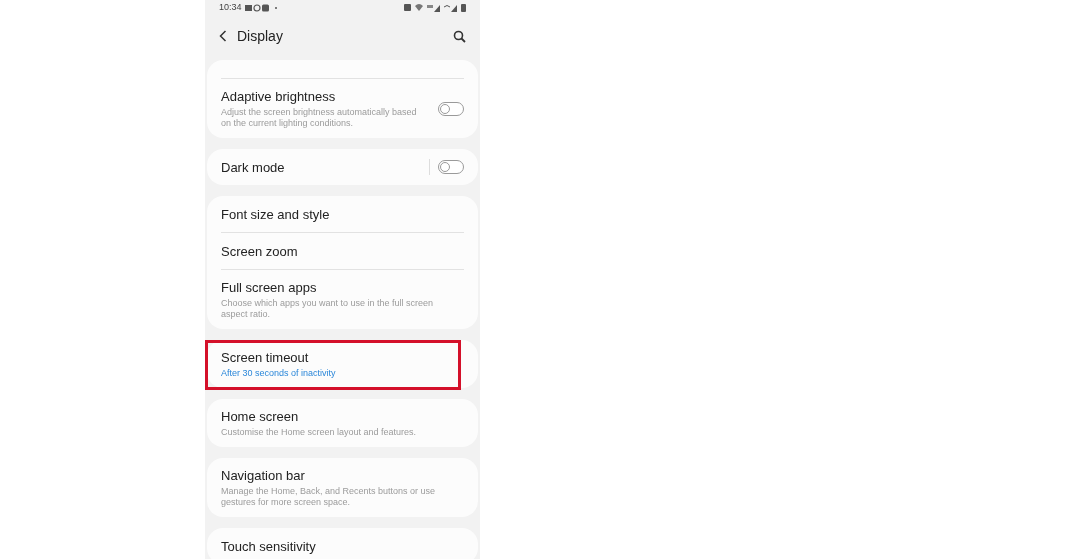 This screenshot has width=1068, height=559. What do you see at coordinates (342, 287) in the screenshot?
I see `setting-title: Full screen apps` at bounding box center [342, 287].